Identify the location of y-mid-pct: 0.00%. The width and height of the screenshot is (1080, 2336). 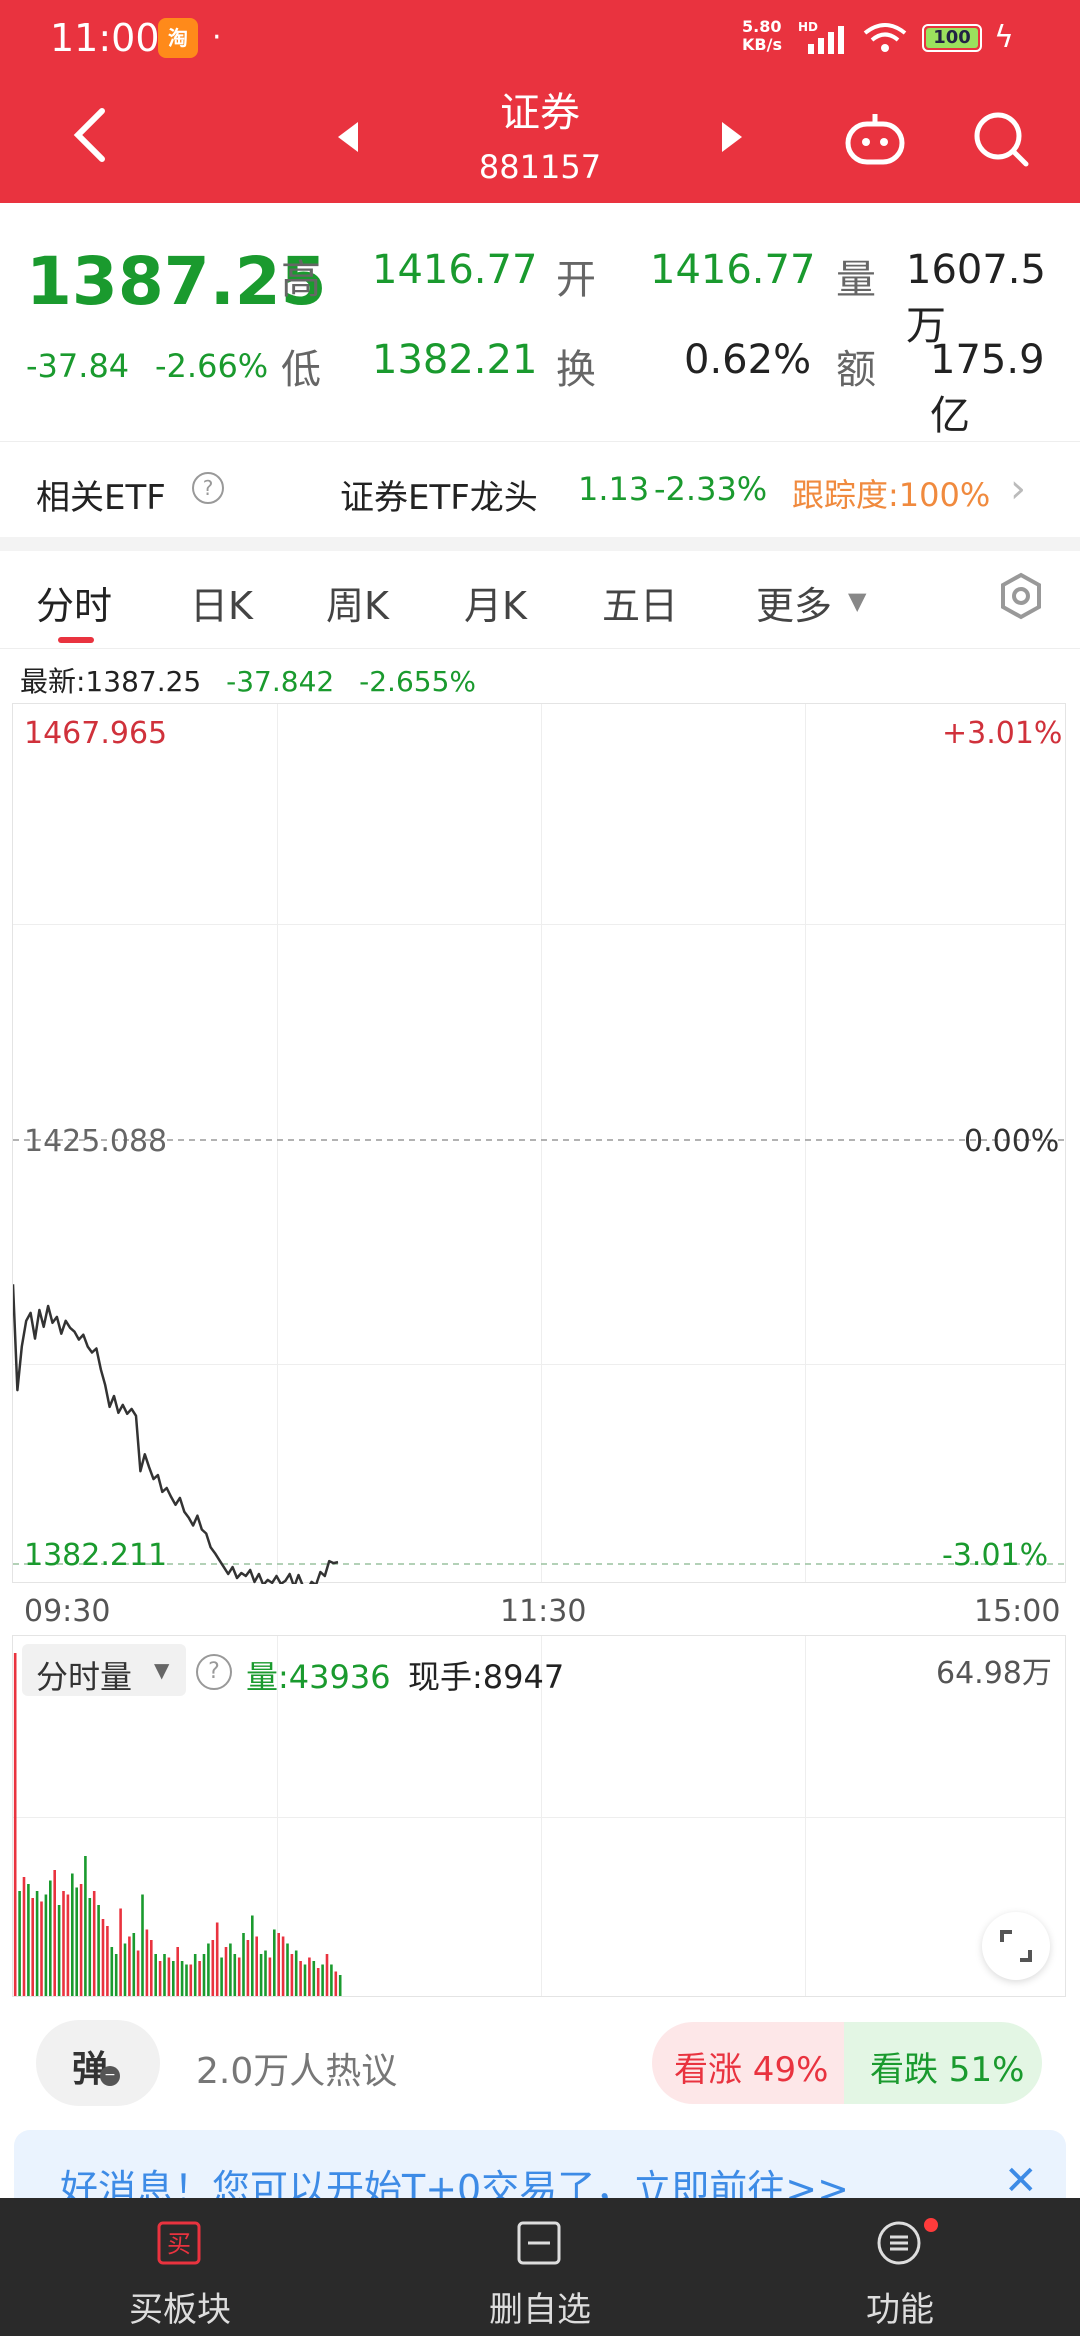
(1012, 1141).